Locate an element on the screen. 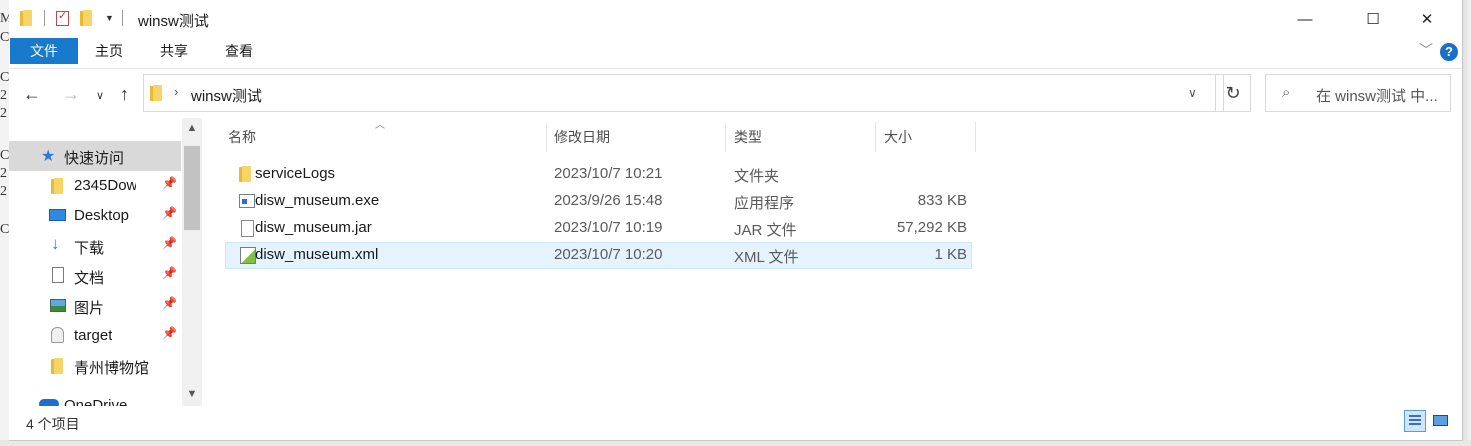  star-icon: ★ is located at coordinates (48, 156).